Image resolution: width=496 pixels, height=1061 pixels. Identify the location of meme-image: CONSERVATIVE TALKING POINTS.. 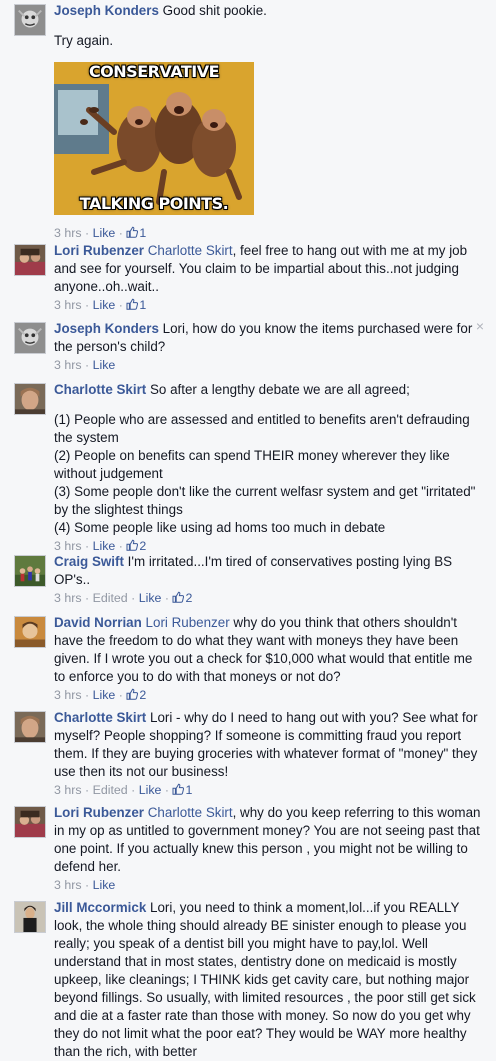
(154, 138).